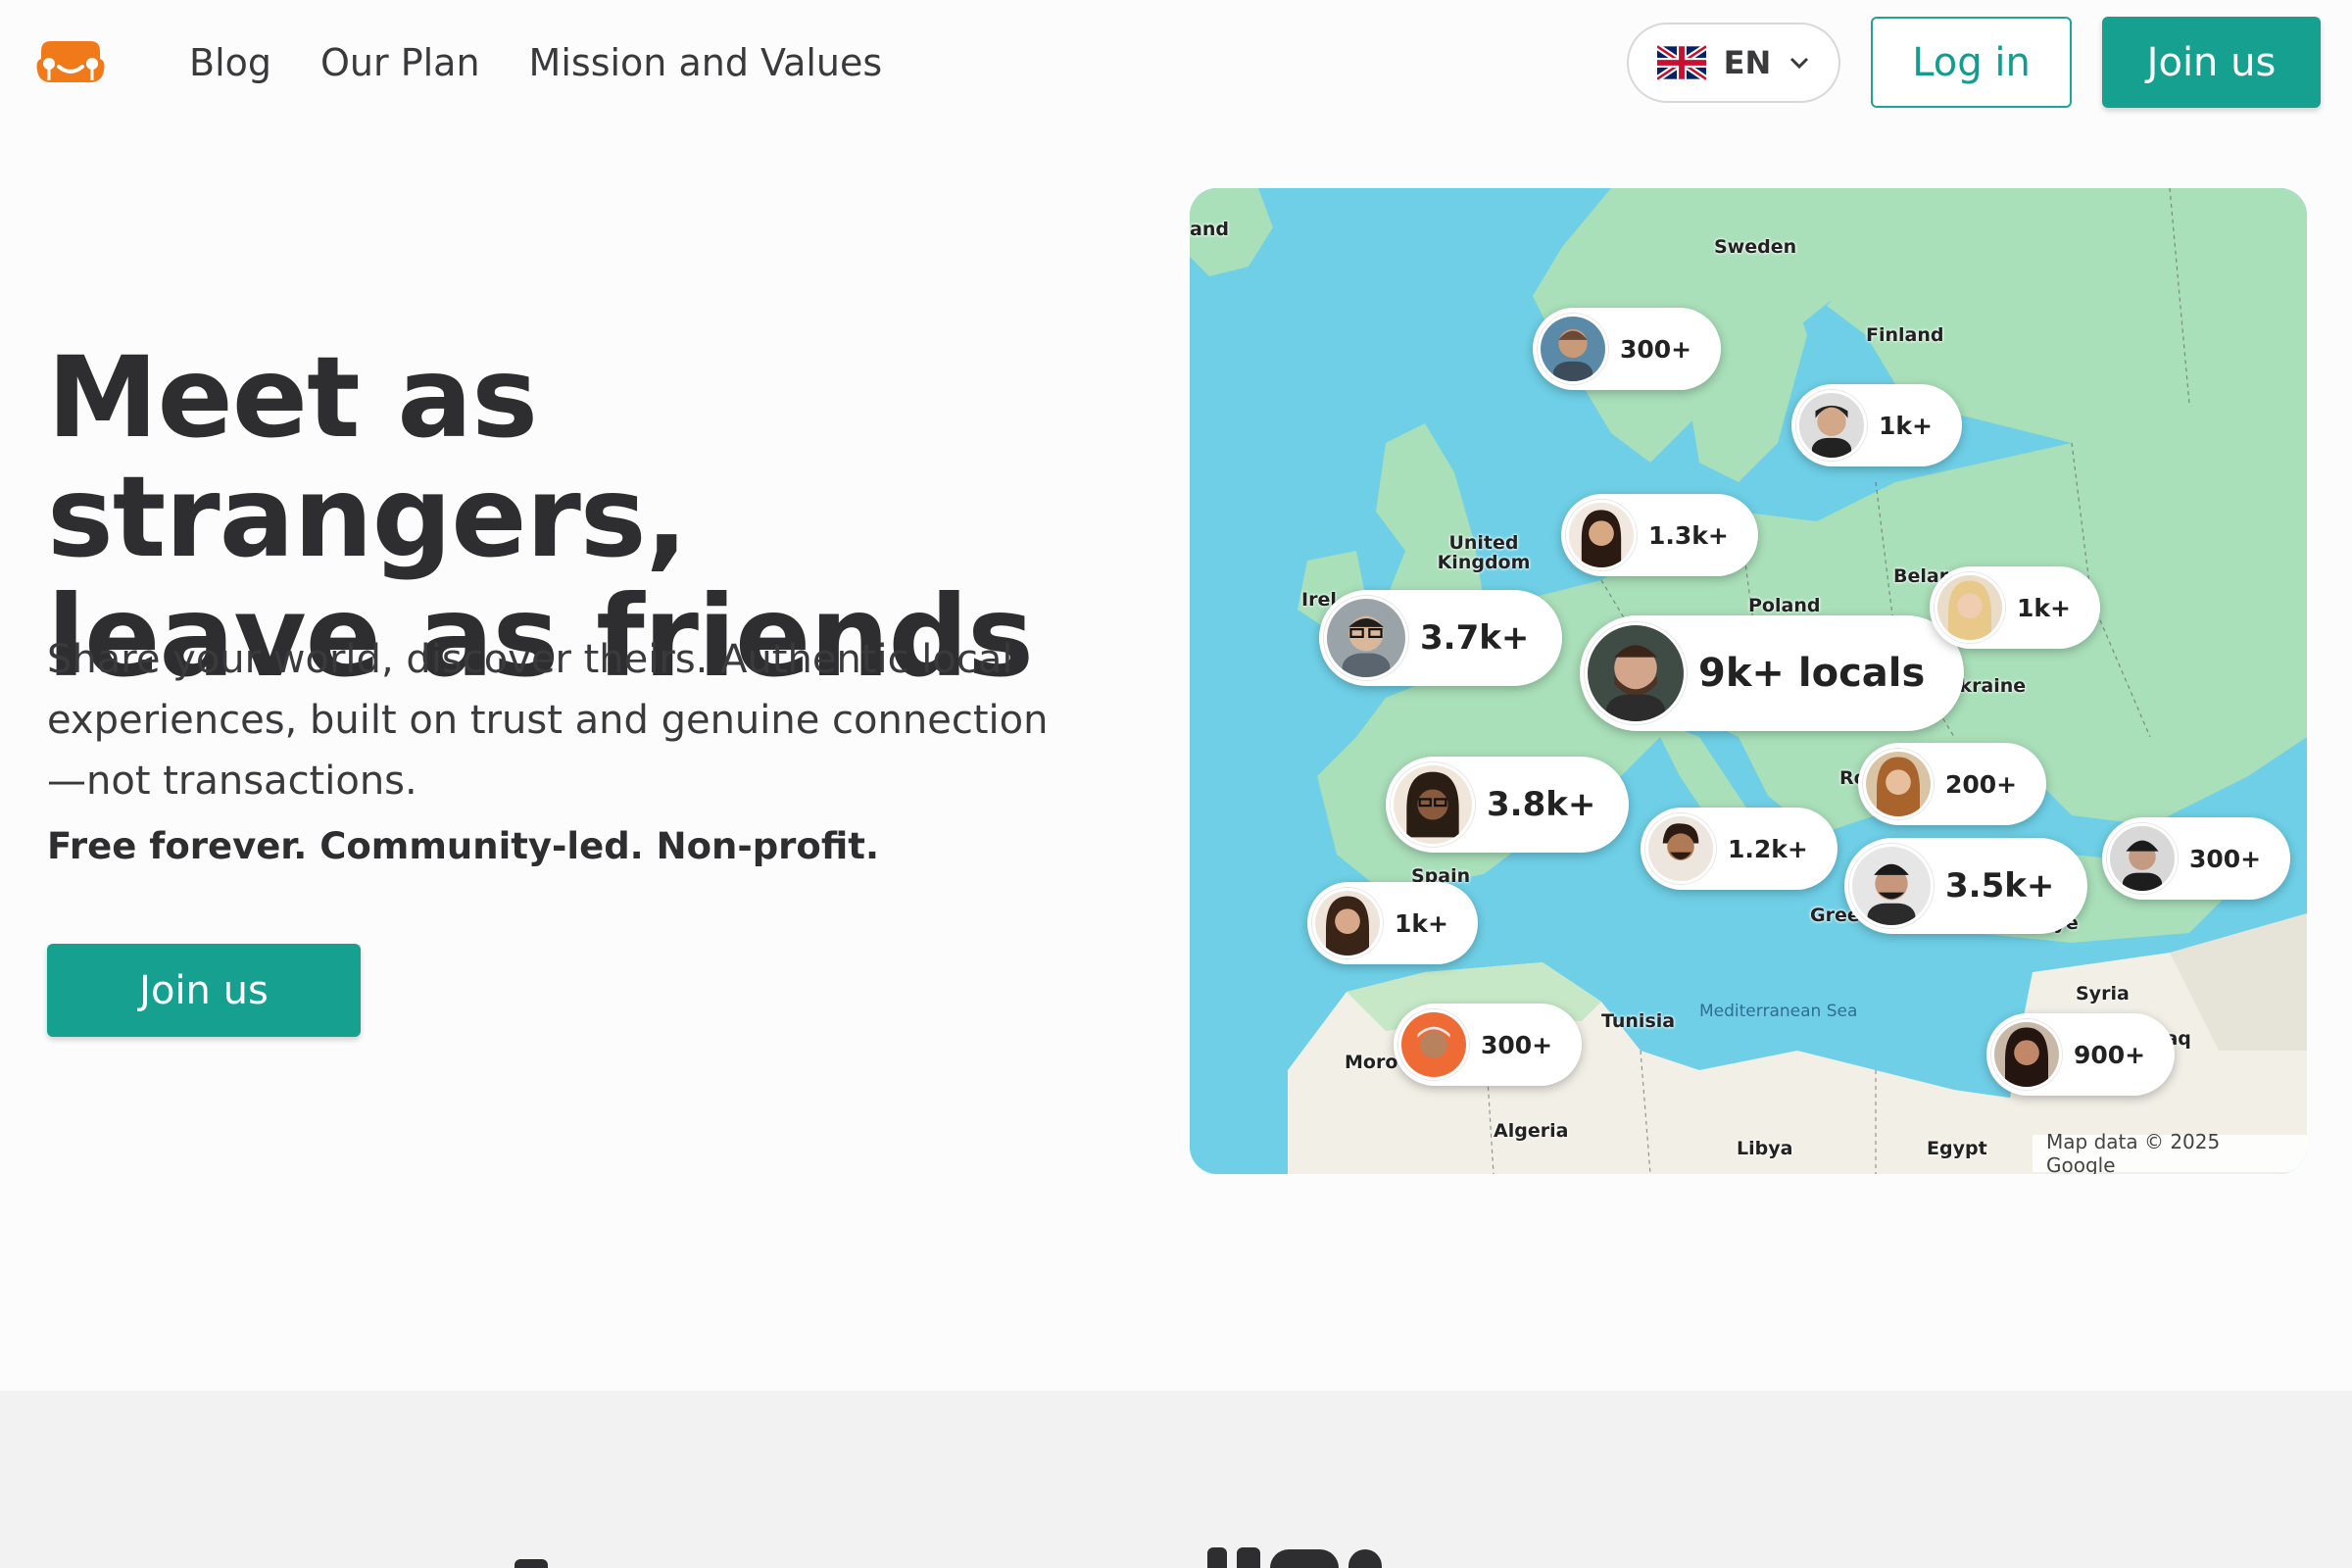  I want to click on map-pin-italy: 1.2k+, so click(1739, 849).